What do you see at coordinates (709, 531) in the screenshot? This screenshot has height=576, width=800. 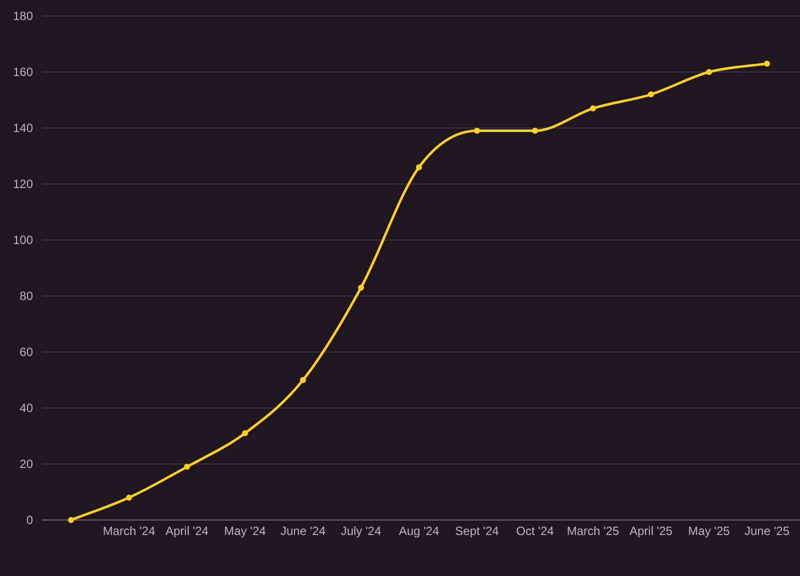 I see `x-axis-label: May '25` at bounding box center [709, 531].